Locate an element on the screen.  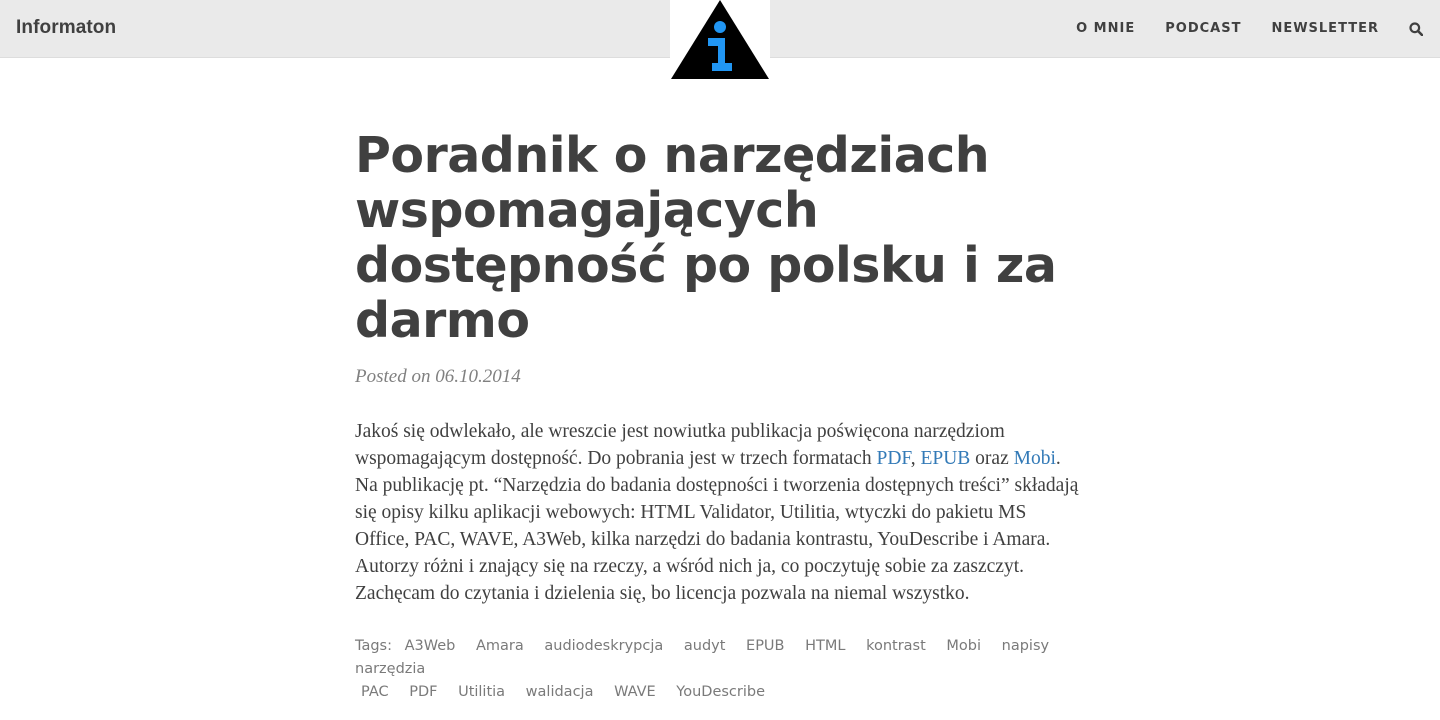
download-pdf-link: PDF is located at coordinates (893, 458).